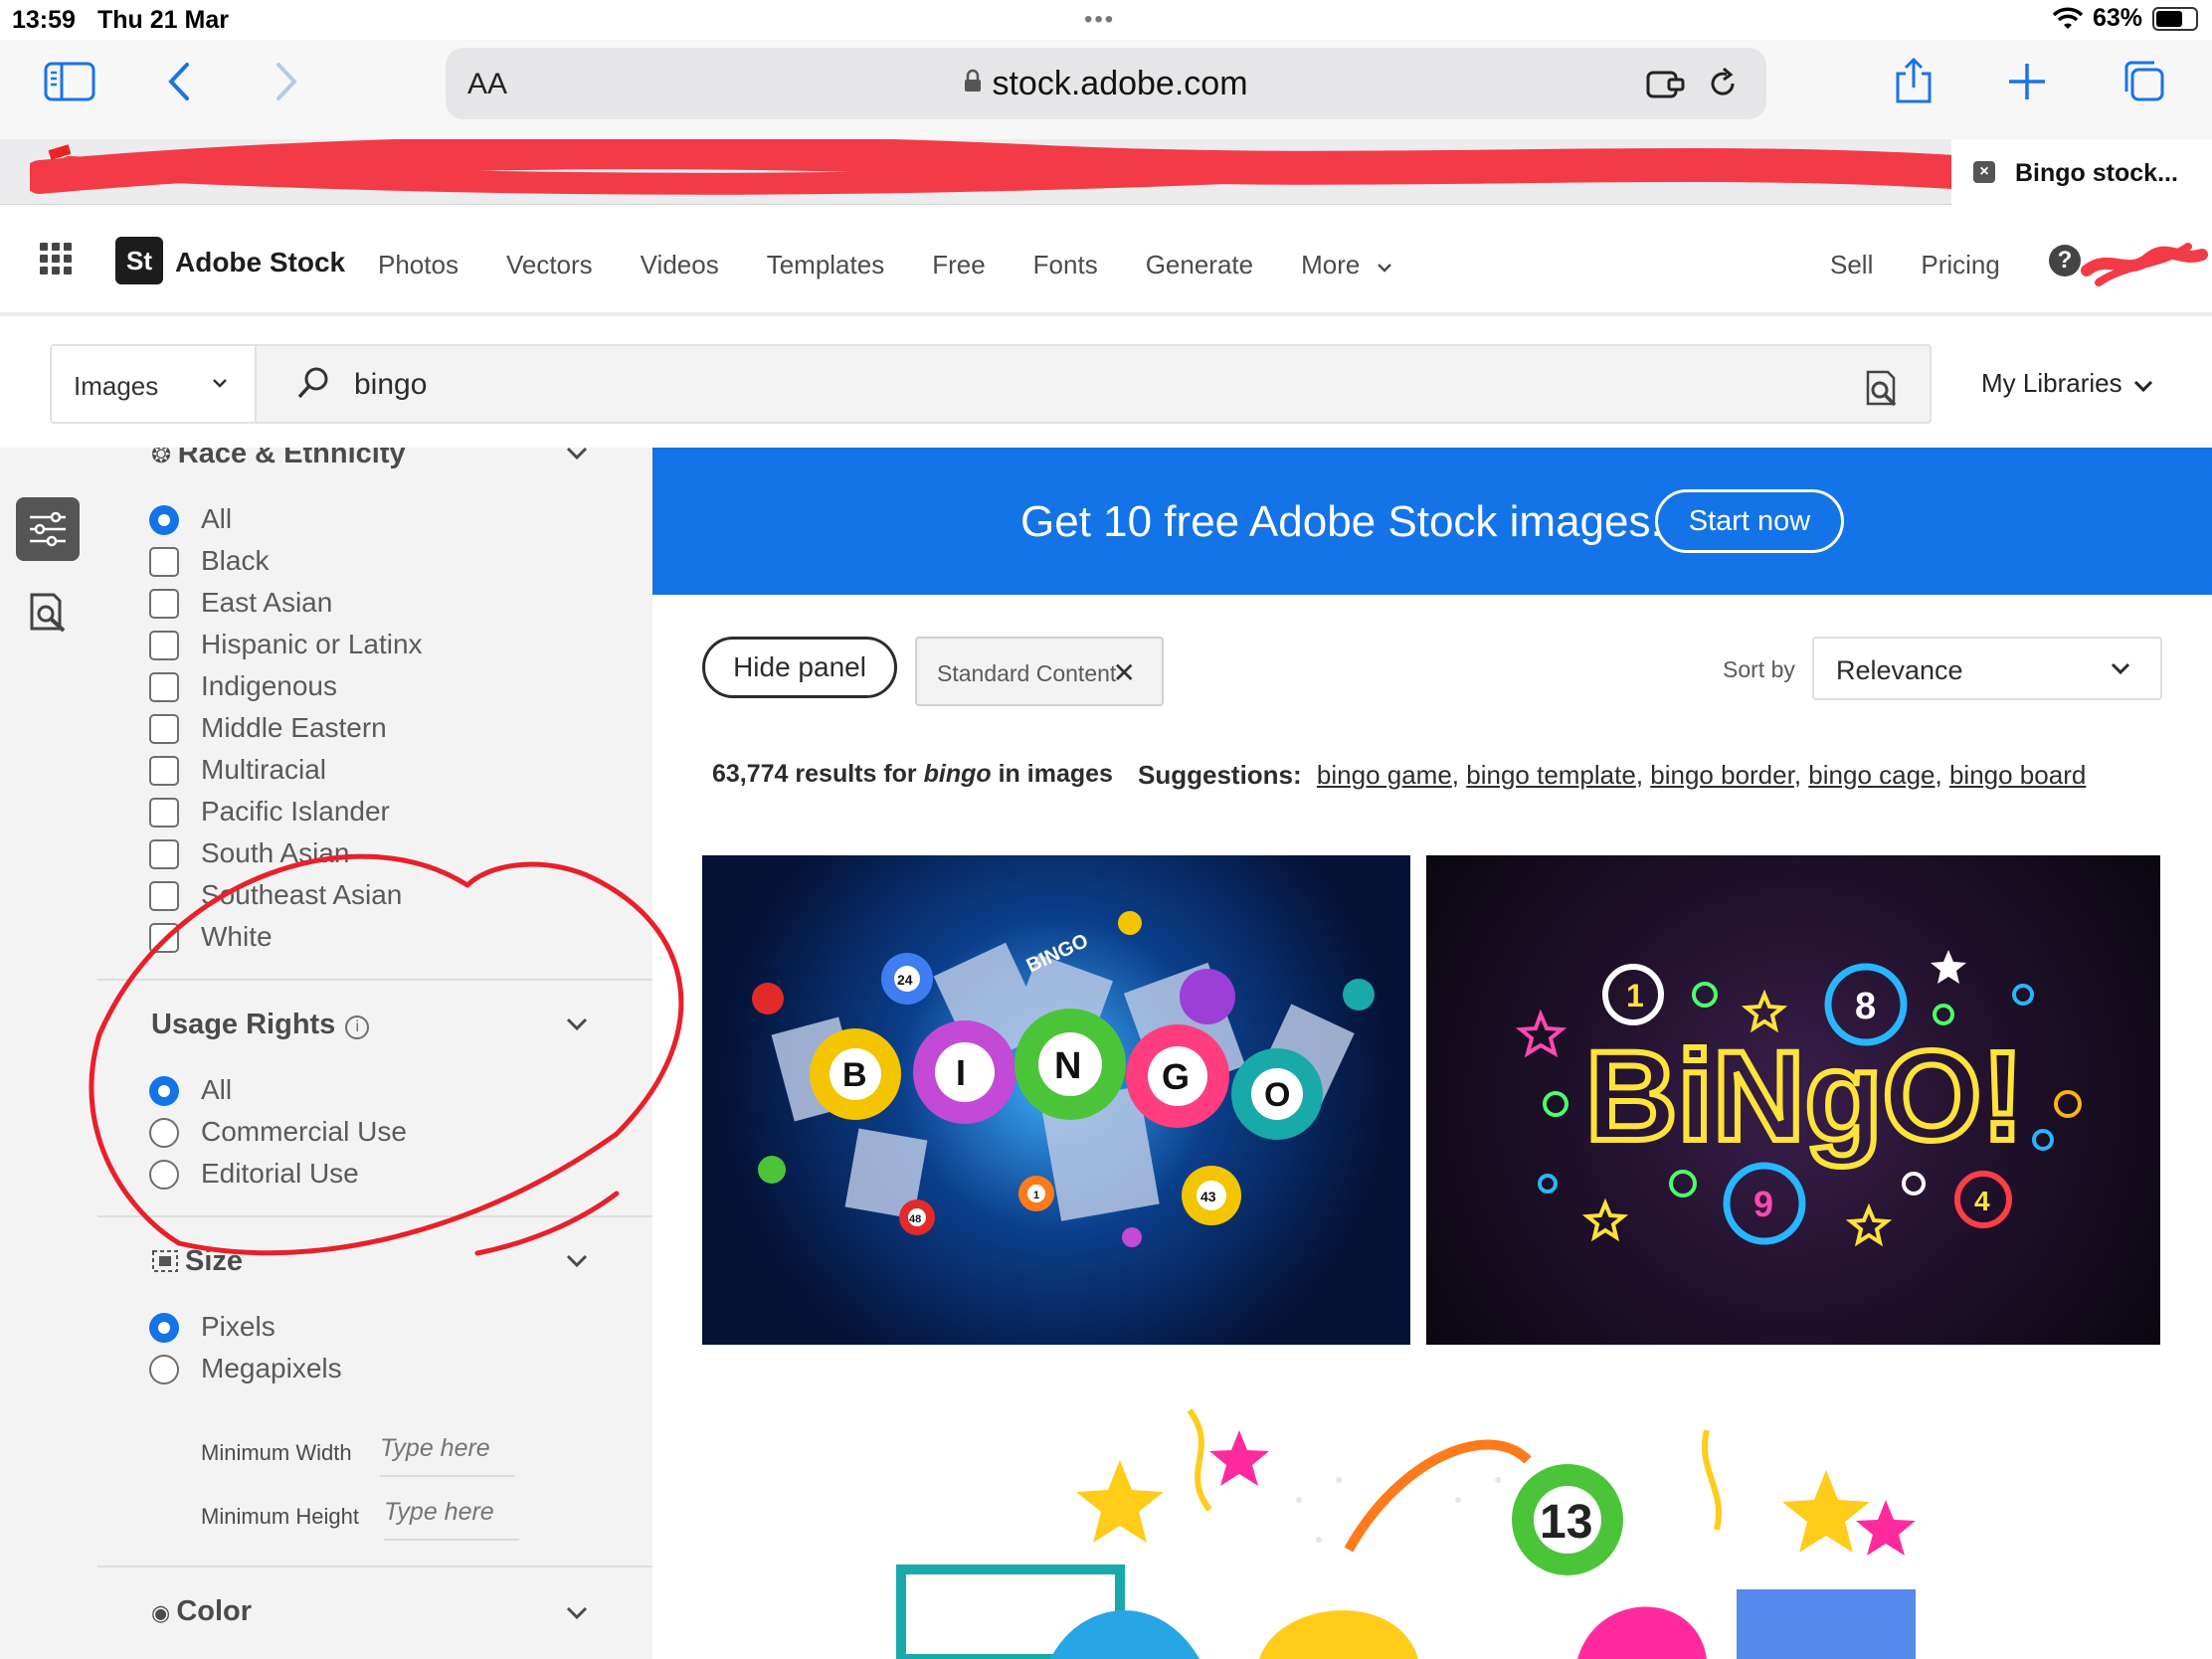 The image size is (2212, 1659). Describe the element at coordinates (280, 1516) in the screenshot. I see `min-height-label: Minimum Height` at that location.